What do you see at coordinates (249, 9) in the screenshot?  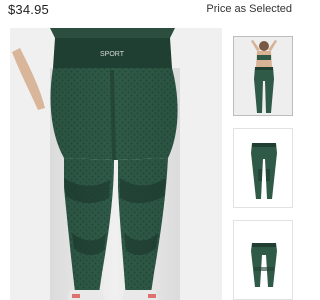 I see `price-as-selected-label: Price as Selected` at bounding box center [249, 9].